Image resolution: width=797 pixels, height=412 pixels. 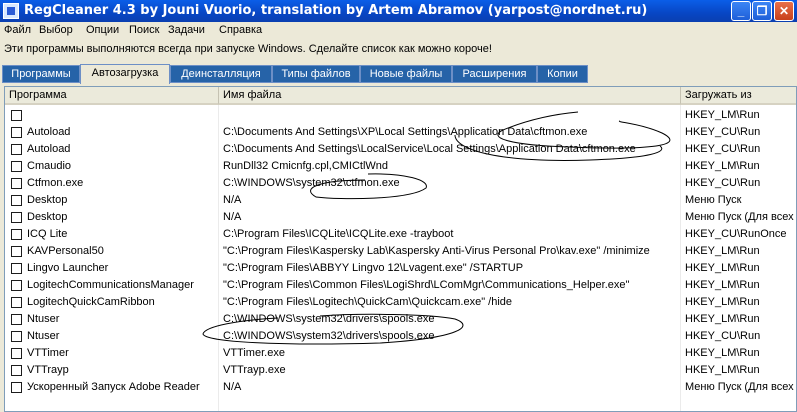 I want to click on program-name, so click(x=122, y=115).